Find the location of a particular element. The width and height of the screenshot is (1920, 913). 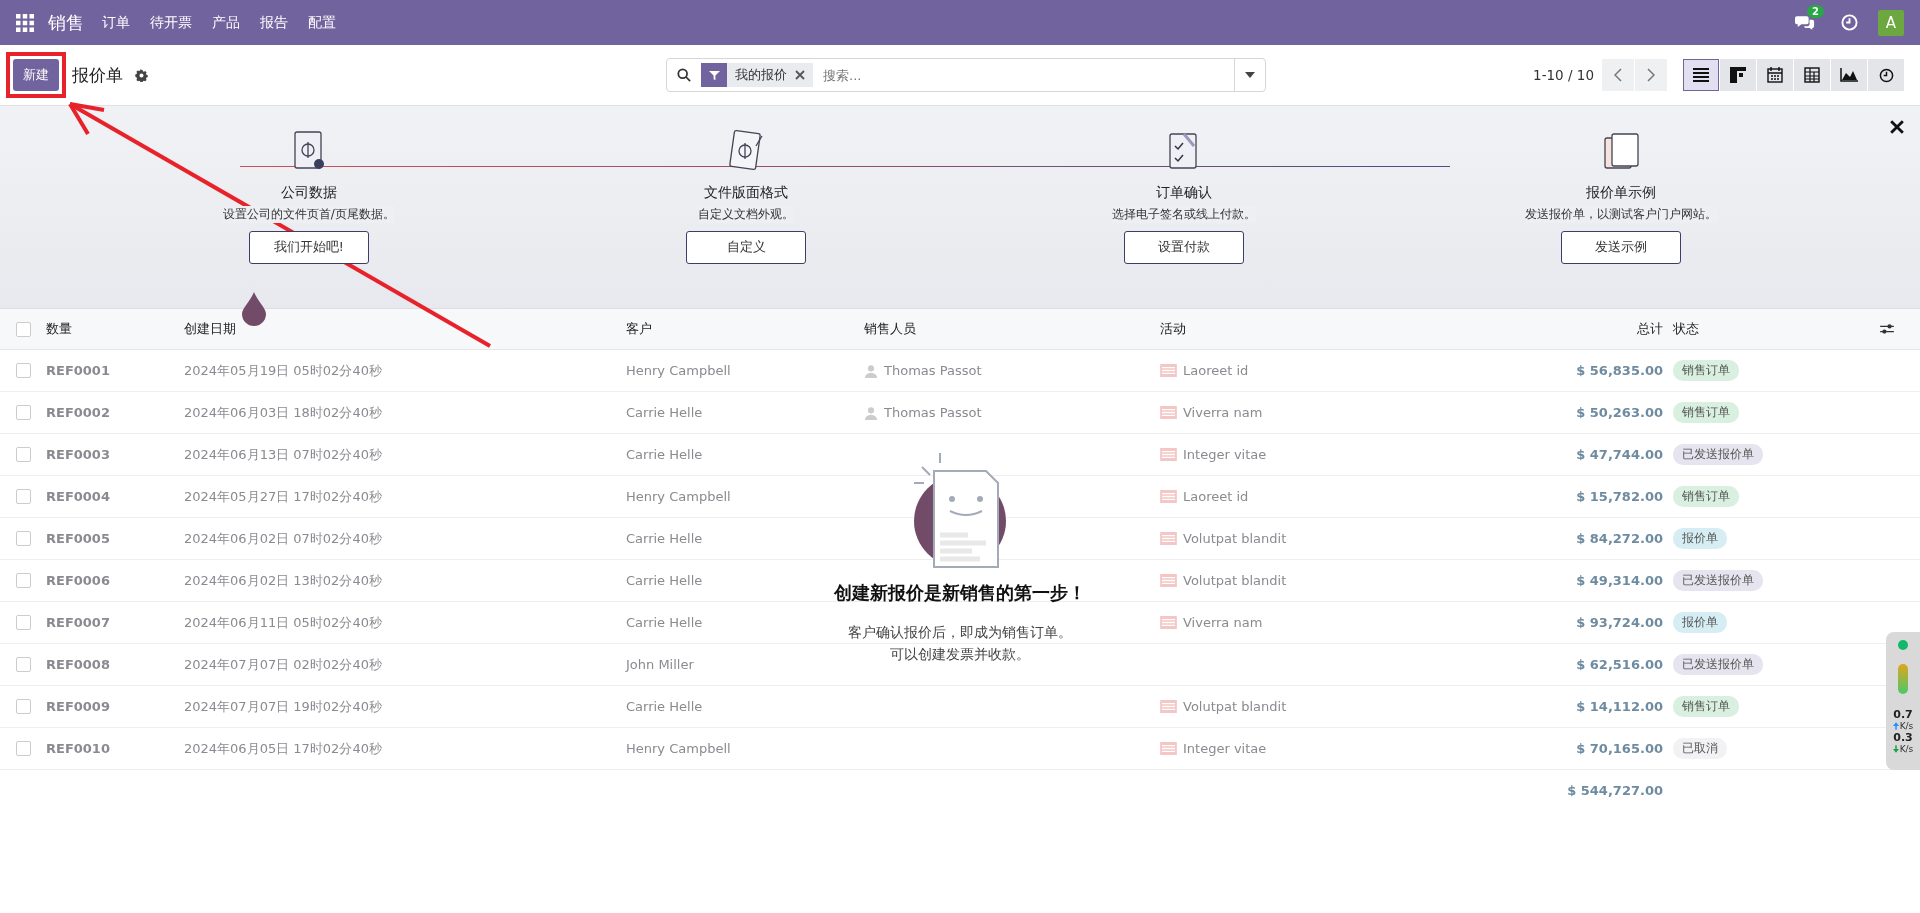

menu-item: 配置 is located at coordinates (322, 22).